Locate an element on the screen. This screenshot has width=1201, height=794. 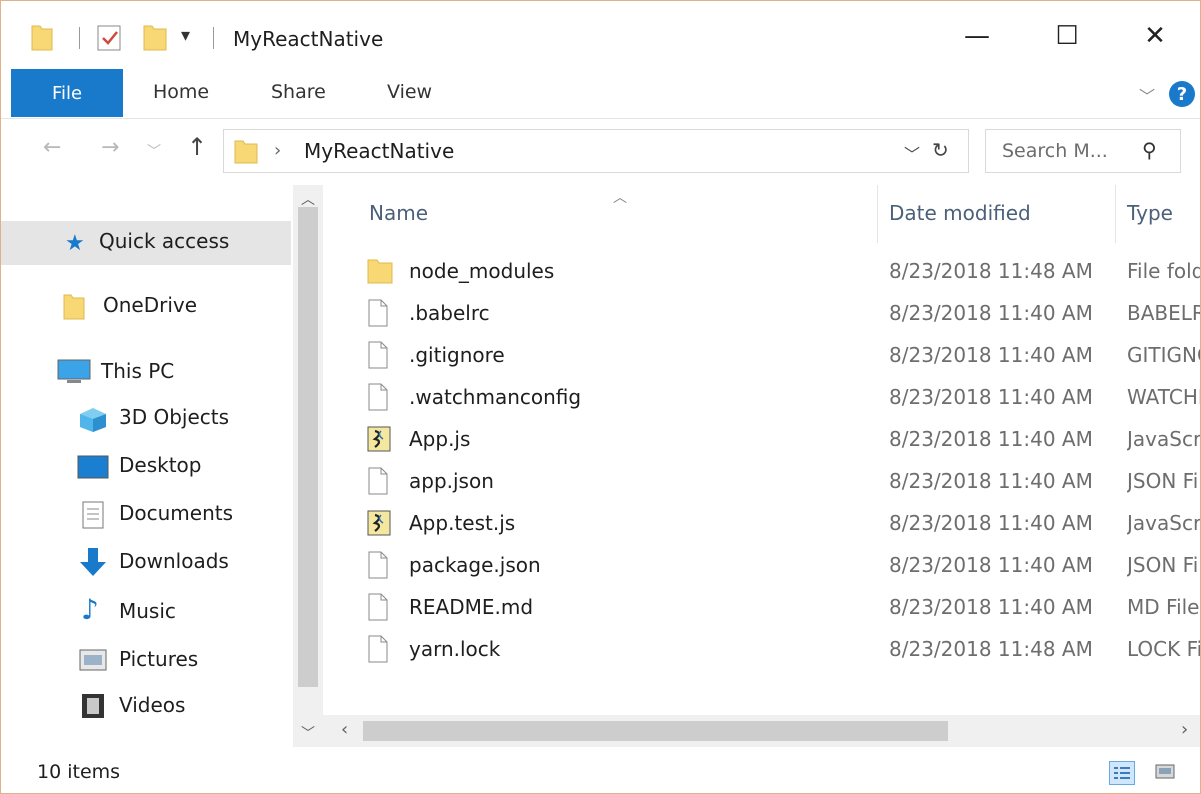
table-row: package.json 8/23/2018 11:40 AM JSON File is located at coordinates (781, 566).